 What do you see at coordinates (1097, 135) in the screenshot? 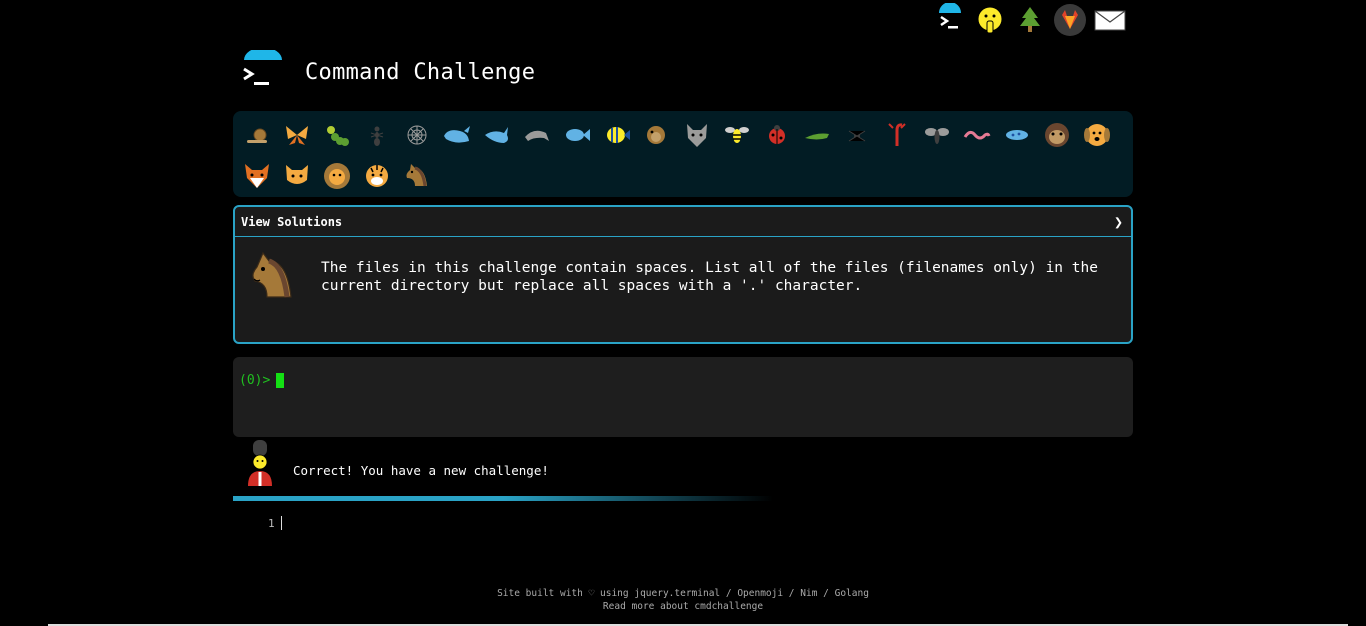
I see `dog-icon` at bounding box center [1097, 135].